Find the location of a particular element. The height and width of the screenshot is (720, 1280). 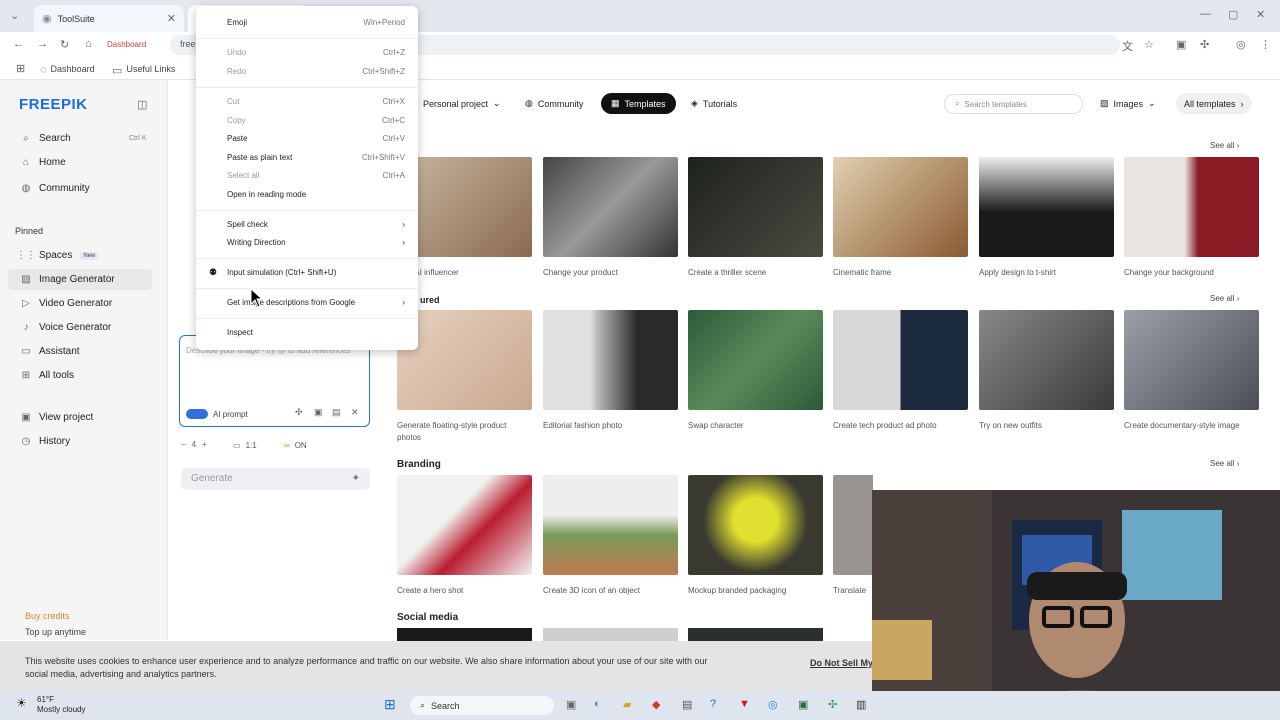

do-not-sell-link: Do Not Sell My is located at coordinates (841, 663).